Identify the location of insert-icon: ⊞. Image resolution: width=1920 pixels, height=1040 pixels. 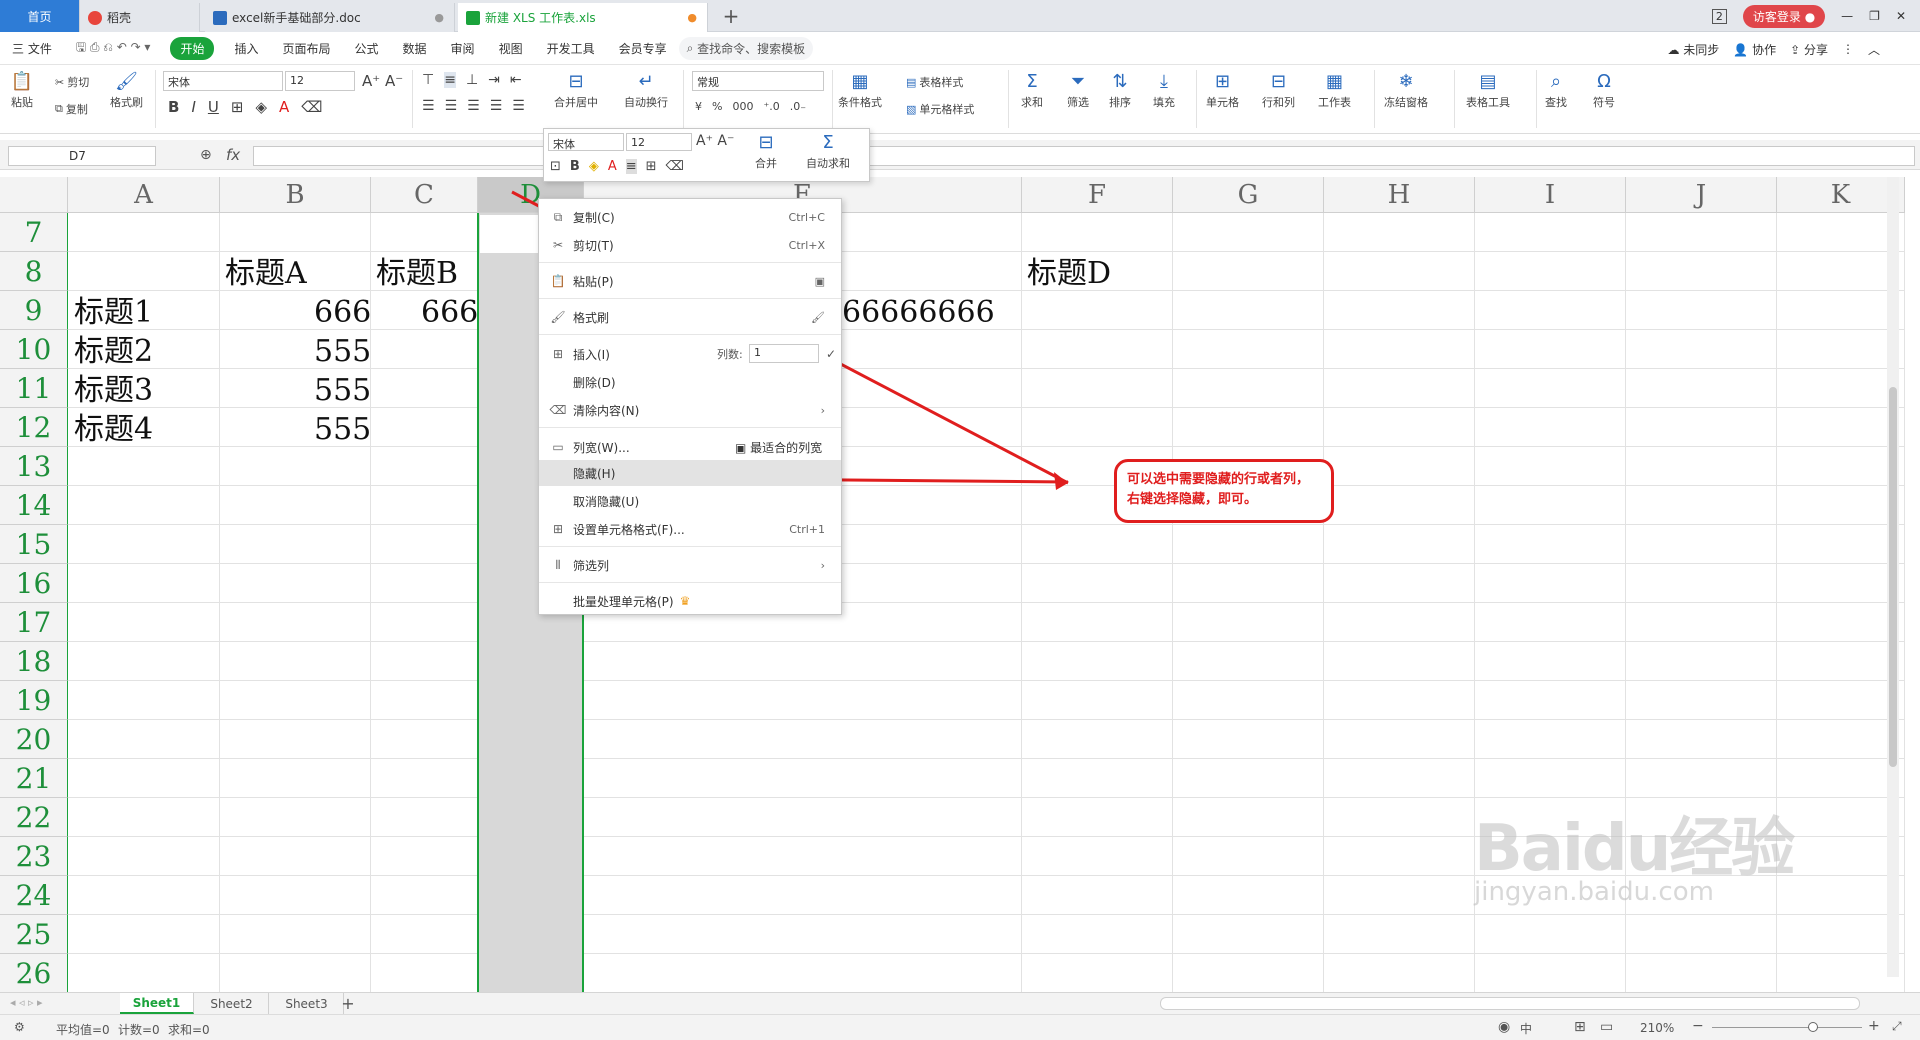
(558, 354).